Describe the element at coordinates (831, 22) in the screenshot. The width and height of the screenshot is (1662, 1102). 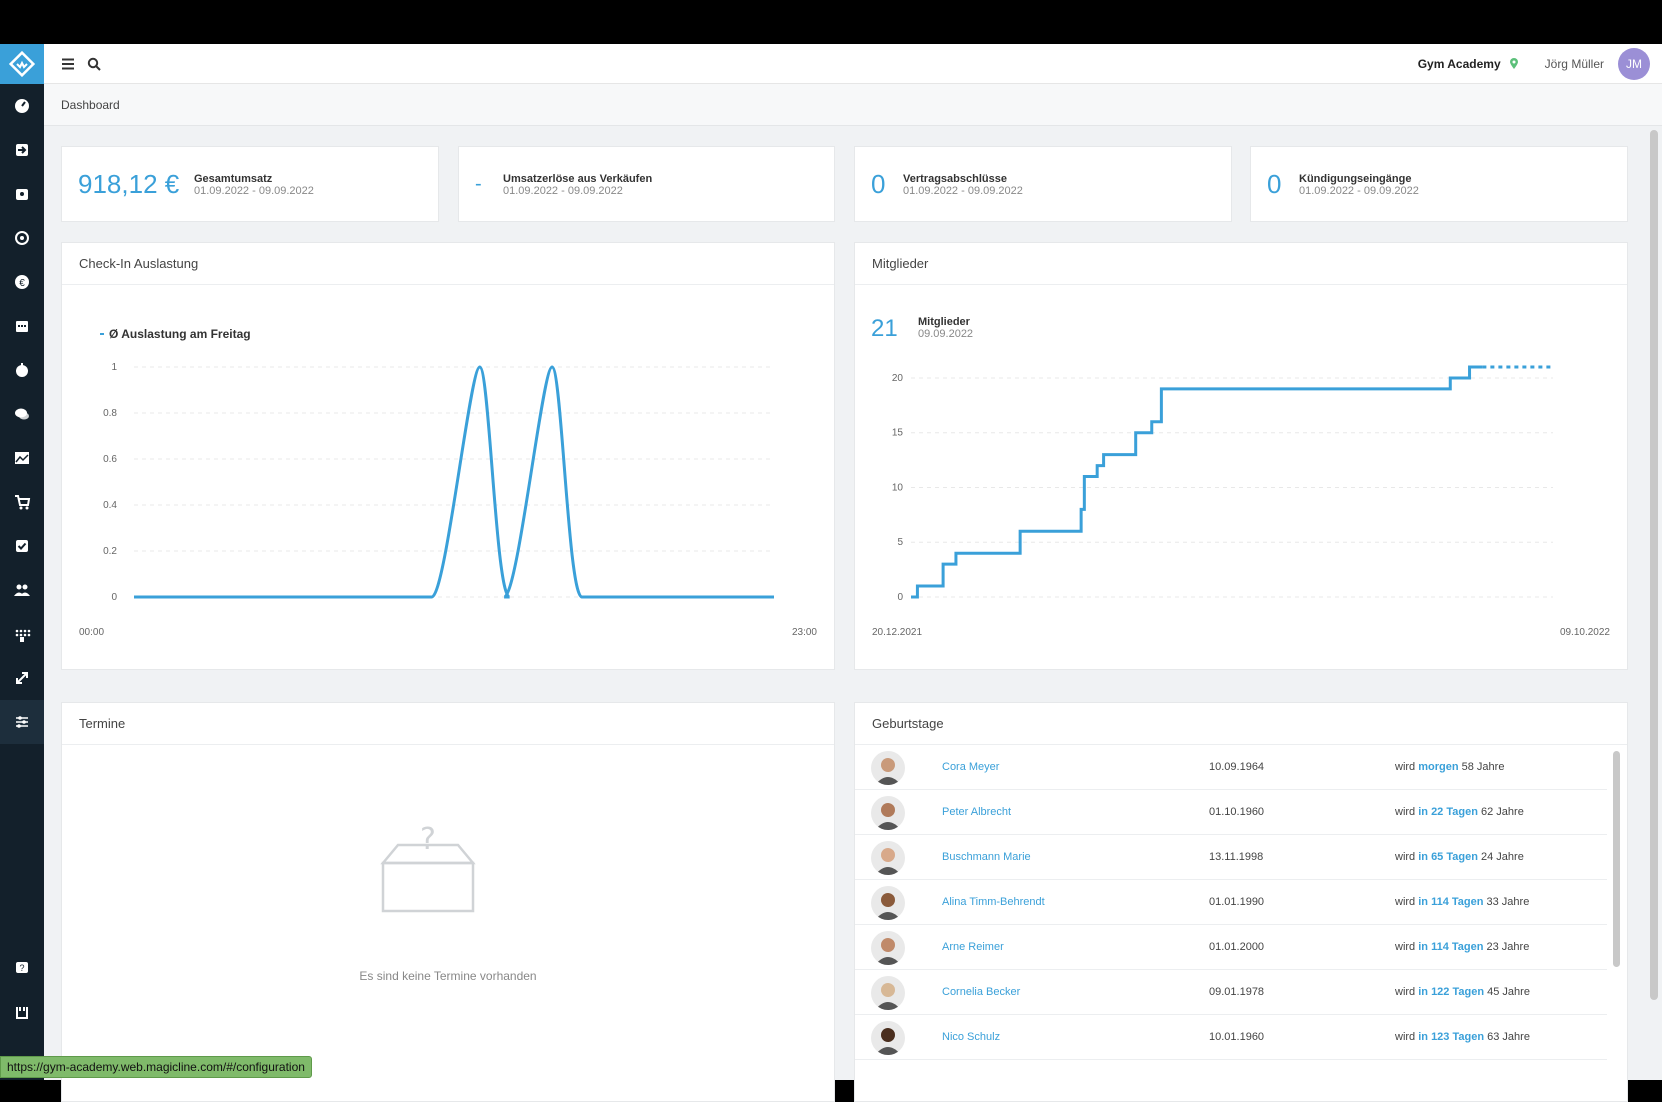
I see `screen-top-bar` at that location.